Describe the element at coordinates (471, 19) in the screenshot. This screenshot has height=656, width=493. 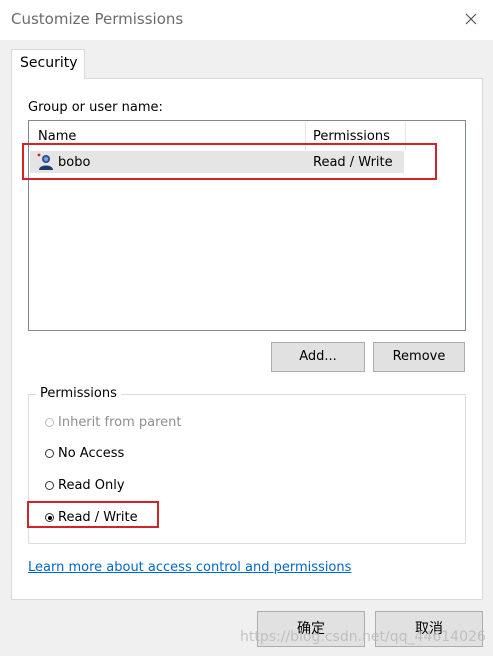
I see `close-icon` at that location.